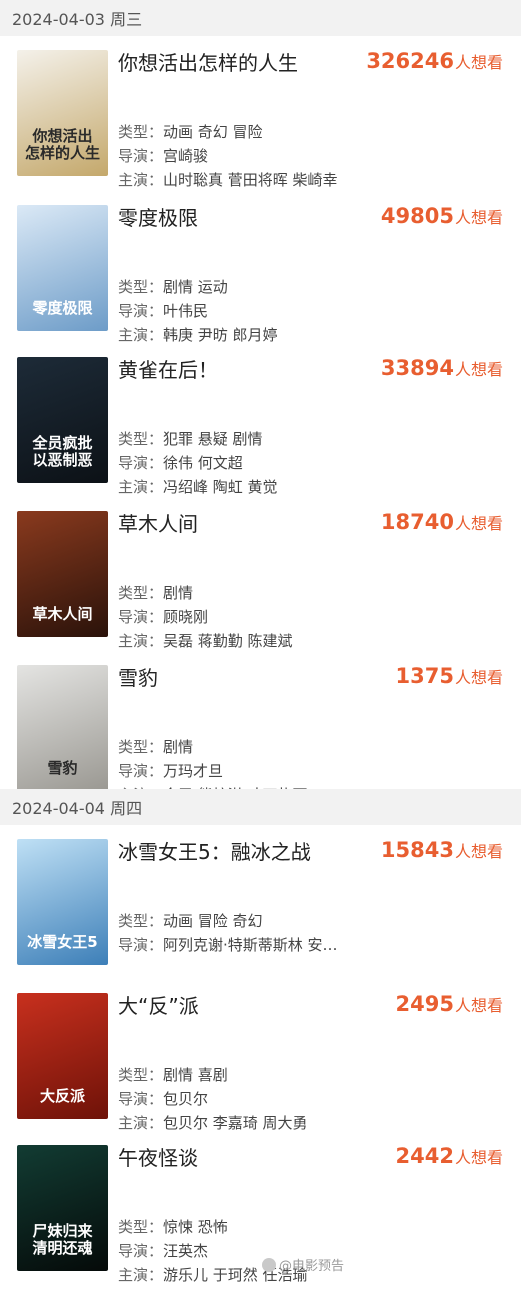  Describe the element at coordinates (198, 486) in the screenshot. I see `cast-row: 主演：冯绍峰 陶虹 黄觉` at that location.